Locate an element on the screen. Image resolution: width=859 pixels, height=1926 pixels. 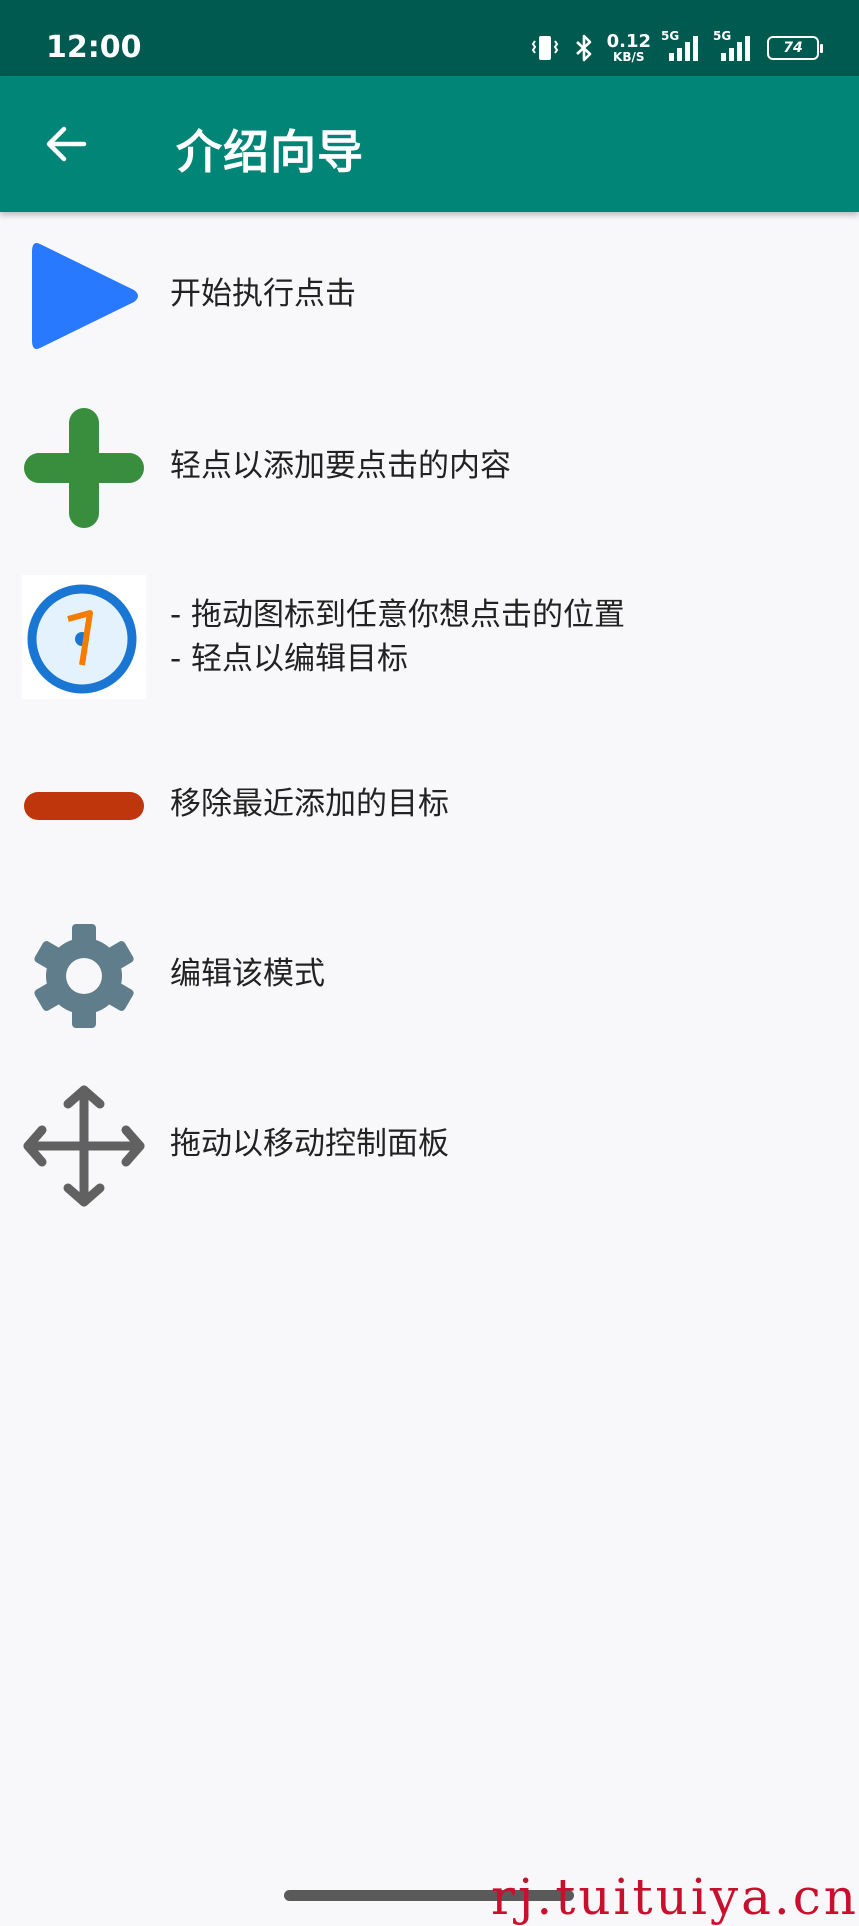
network-speed-unit: KB/S is located at coordinates (629, 57).